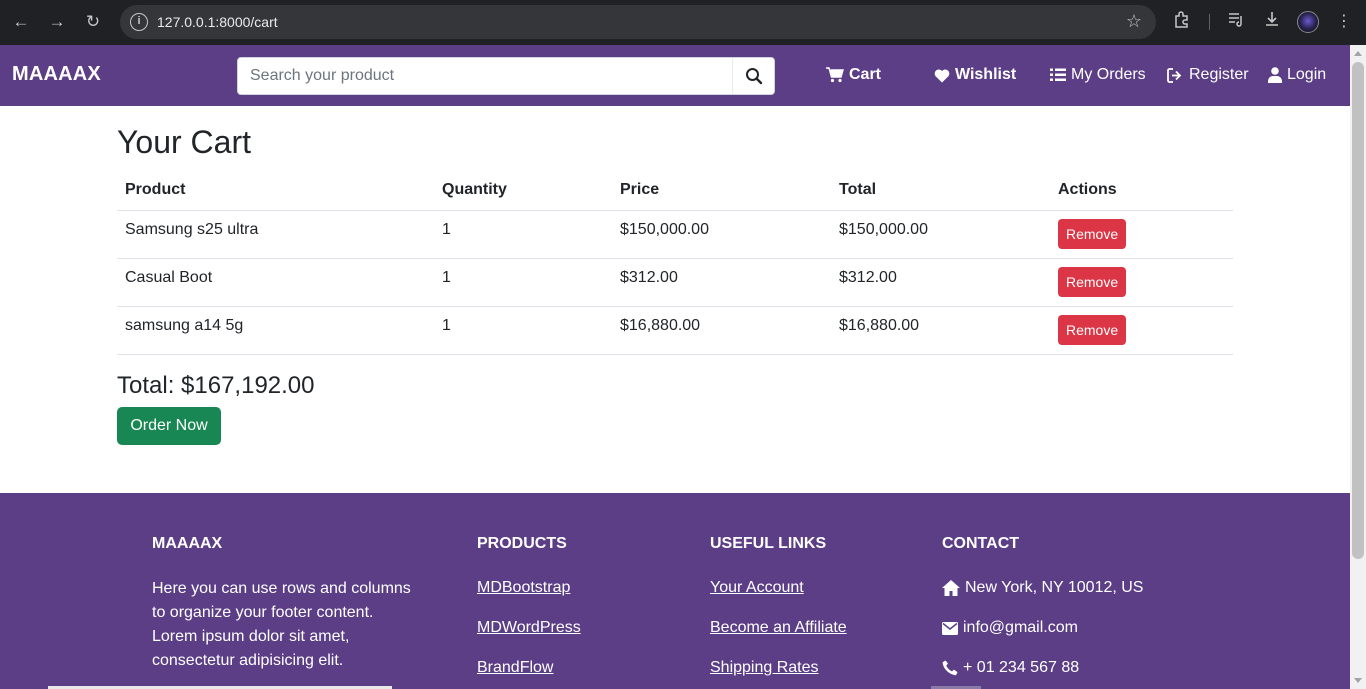 The image size is (1366, 689). What do you see at coordinates (1307, 74) in the screenshot?
I see `nav-login-label: Login` at bounding box center [1307, 74].